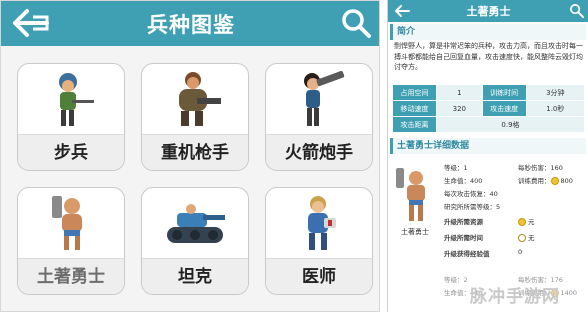  Describe the element at coordinates (415, 232) in the screenshot. I see `avatar-name: 土著勇士` at that location.